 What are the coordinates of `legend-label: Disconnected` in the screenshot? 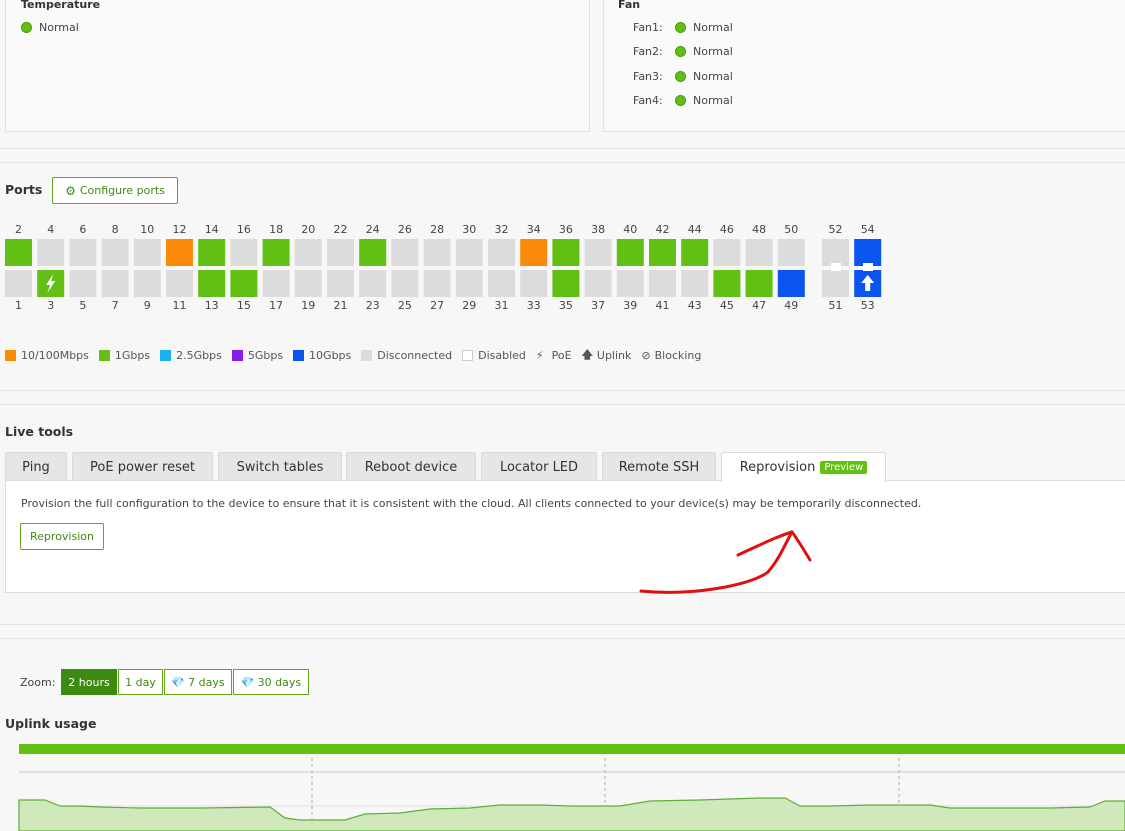 It's located at (415, 355).